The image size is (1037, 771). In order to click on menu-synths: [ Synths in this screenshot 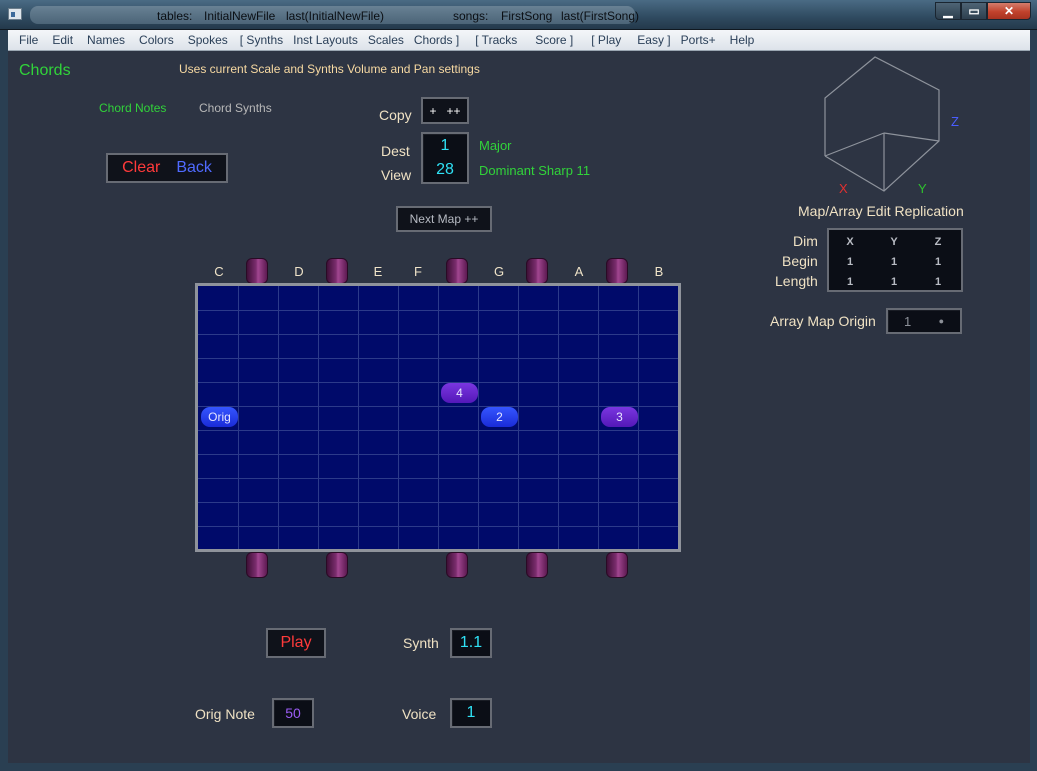, I will do `click(261, 40)`.